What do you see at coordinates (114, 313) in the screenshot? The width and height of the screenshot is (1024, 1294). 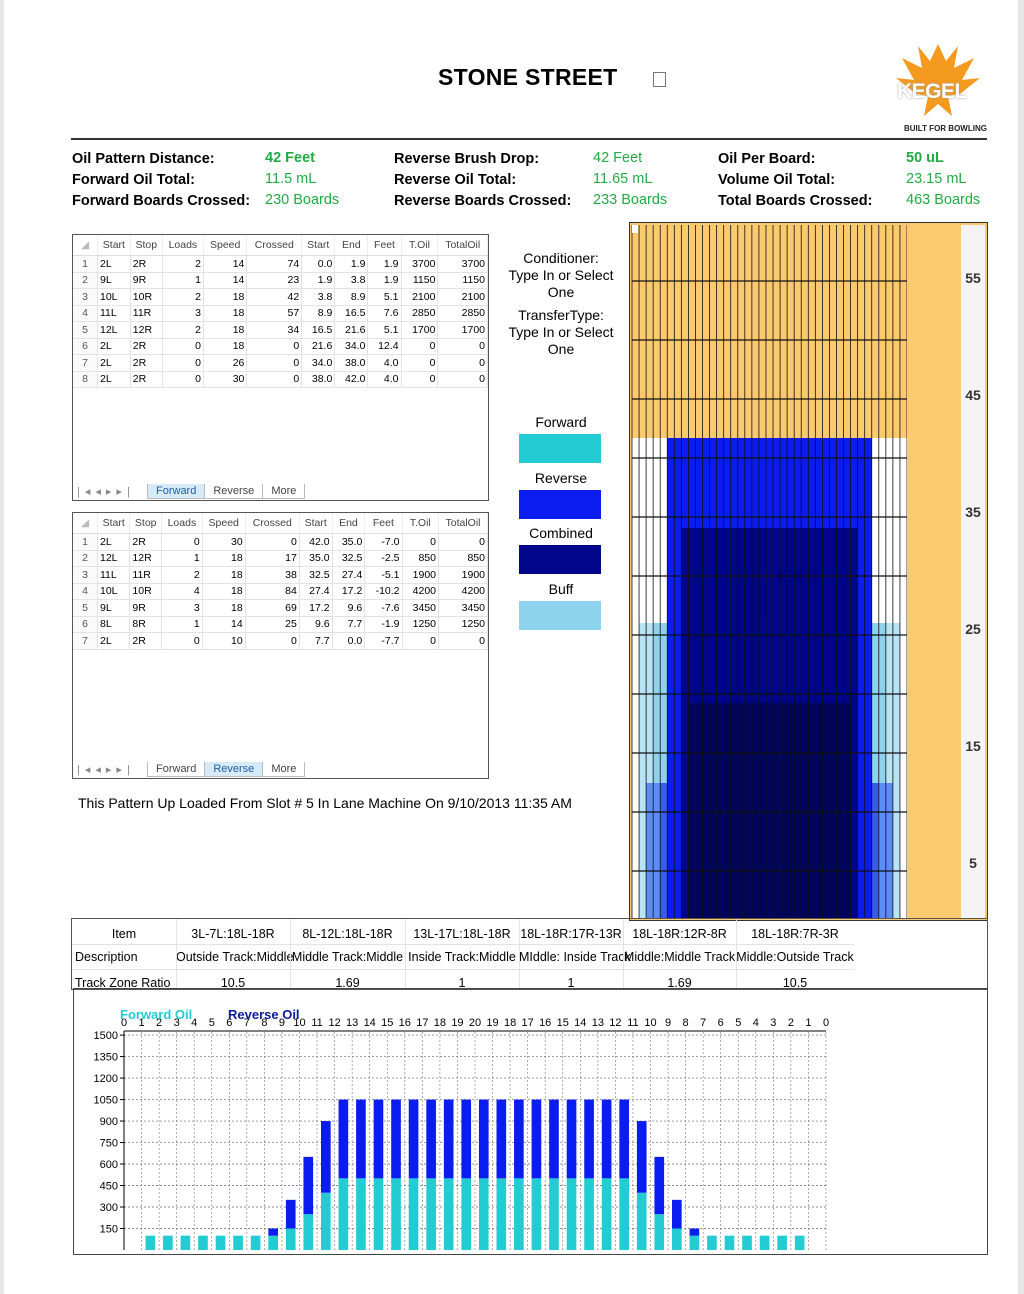 I see `forward-cell: 11L` at bounding box center [114, 313].